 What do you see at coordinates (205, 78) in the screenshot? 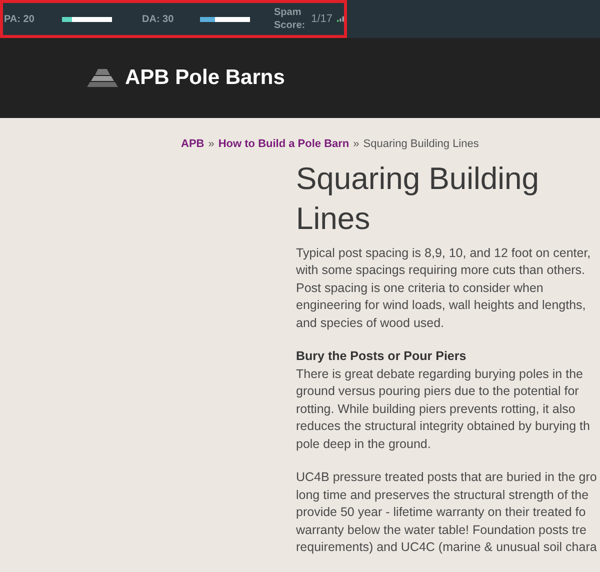
I see `site-title-link: APB Pole Barns` at bounding box center [205, 78].